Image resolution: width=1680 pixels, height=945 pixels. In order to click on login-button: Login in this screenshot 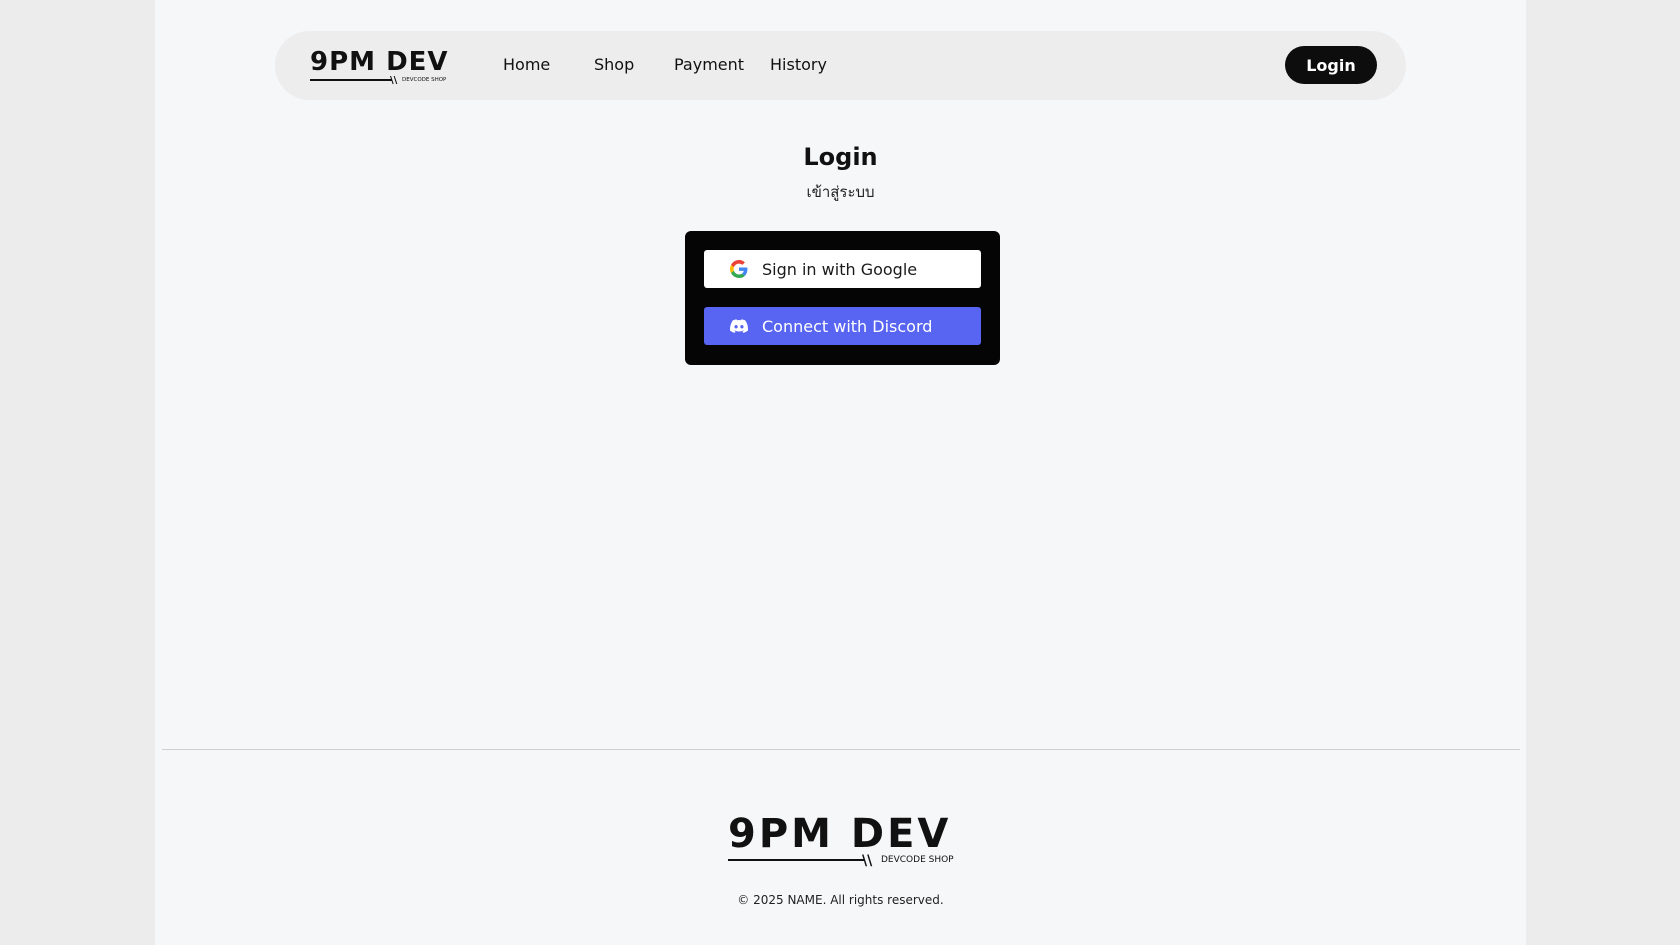, I will do `click(1331, 65)`.